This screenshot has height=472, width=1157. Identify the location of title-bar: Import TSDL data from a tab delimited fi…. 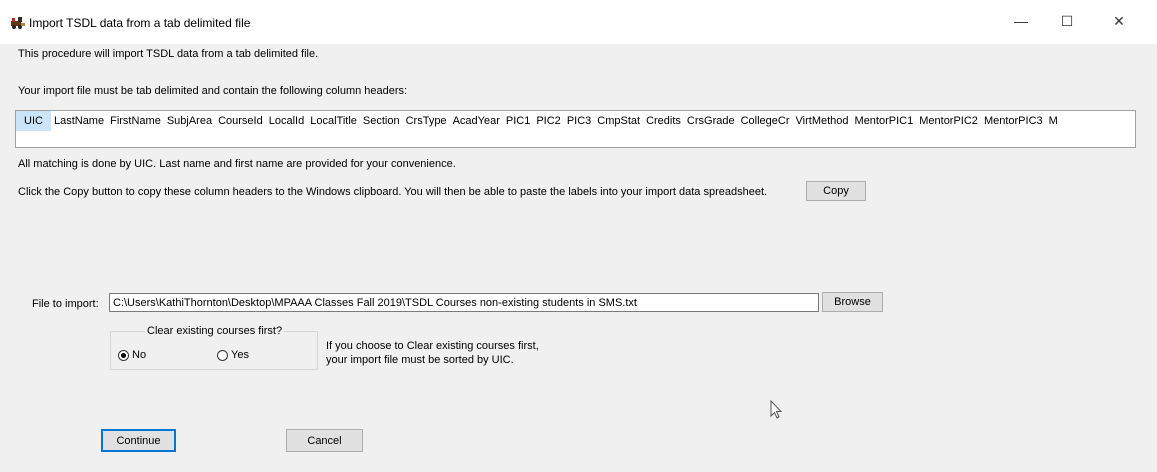
(578, 22).